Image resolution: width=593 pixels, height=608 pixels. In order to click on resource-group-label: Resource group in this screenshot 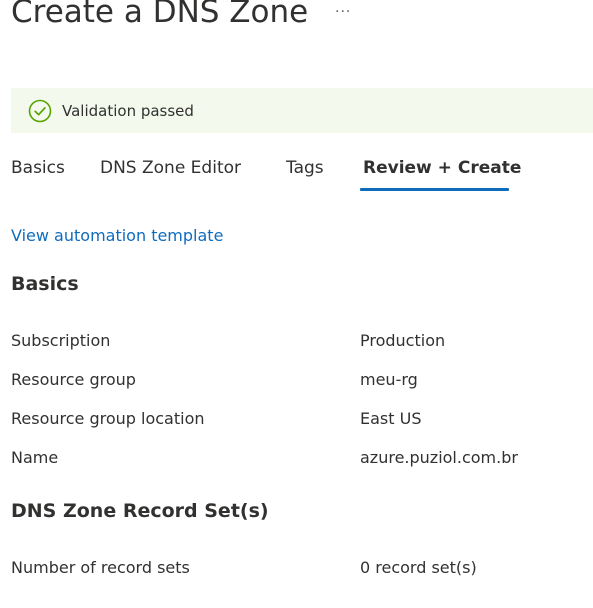, I will do `click(73, 379)`.